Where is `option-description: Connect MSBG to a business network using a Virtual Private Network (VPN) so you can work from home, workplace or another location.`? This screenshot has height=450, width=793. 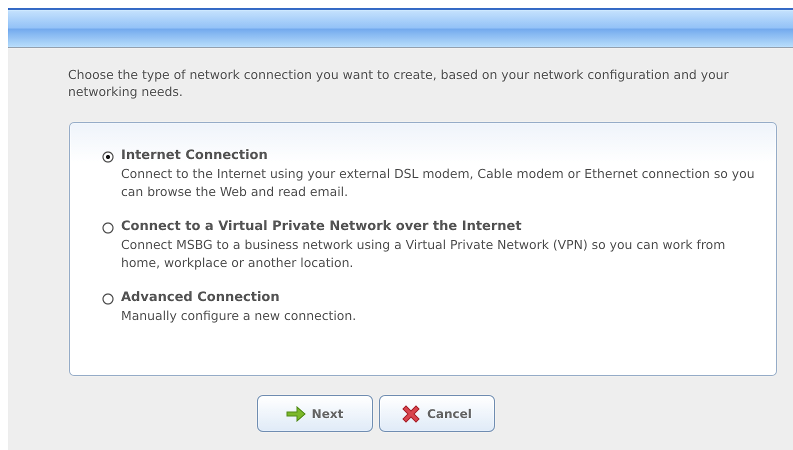
option-description: Connect MSBG to a business network using a Virtual Private Network (VPN) so you can work from home, workplace or another location. is located at coordinates (423, 254).